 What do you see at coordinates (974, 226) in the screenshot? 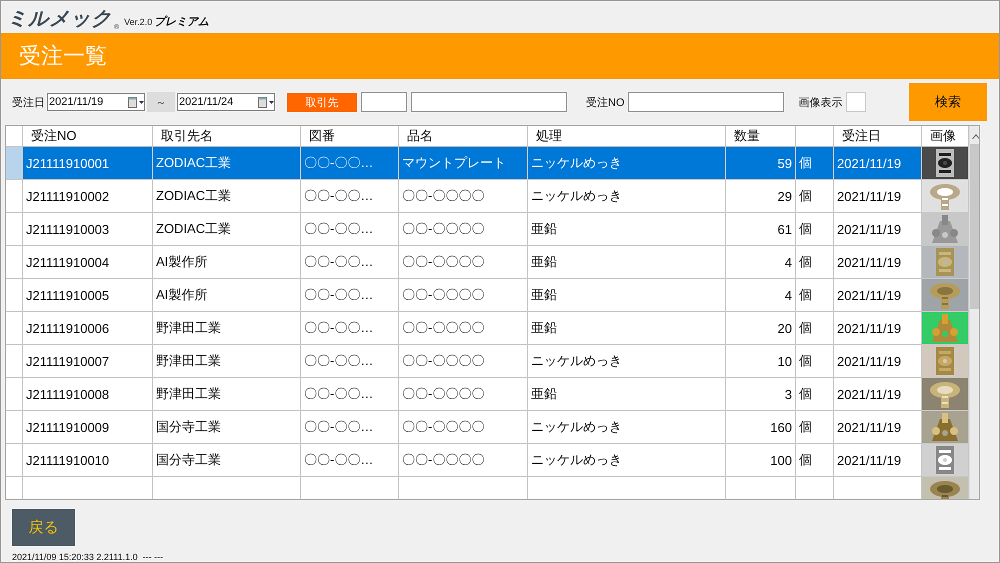
I see `scrollbar-thumb` at bounding box center [974, 226].